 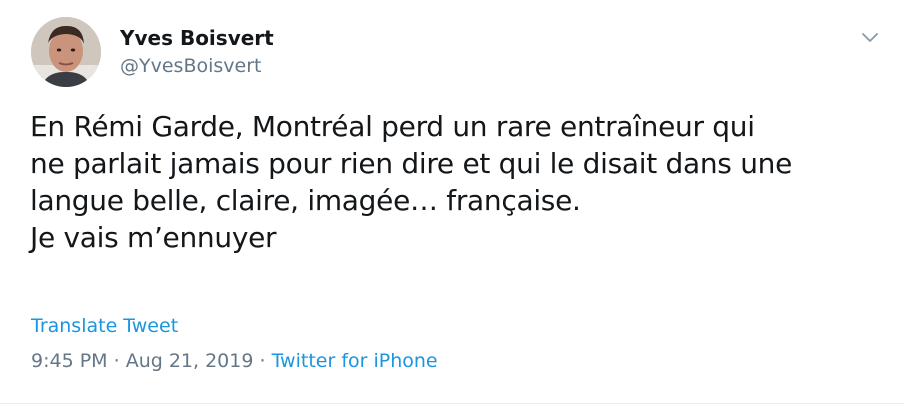 What do you see at coordinates (305, 200) in the screenshot?
I see `tweet-text-line: langue belle, claire, imagée… française.` at bounding box center [305, 200].